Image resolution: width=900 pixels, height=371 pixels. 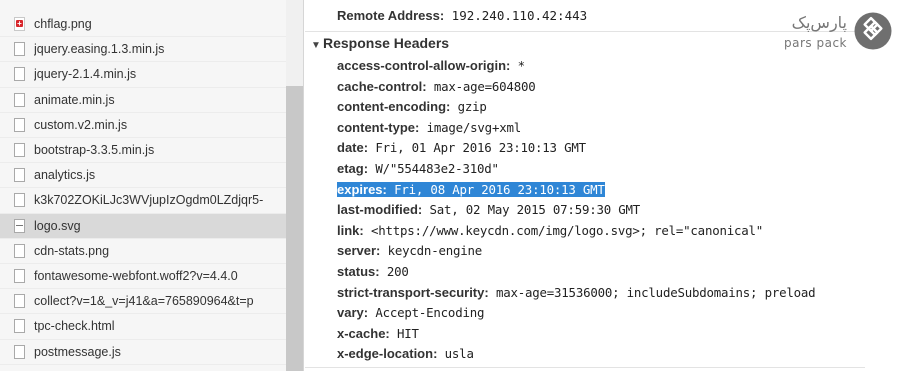 What do you see at coordinates (143, 176) in the screenshot?
I see `file-row: analytics.js` at bounding box center [143, 176].